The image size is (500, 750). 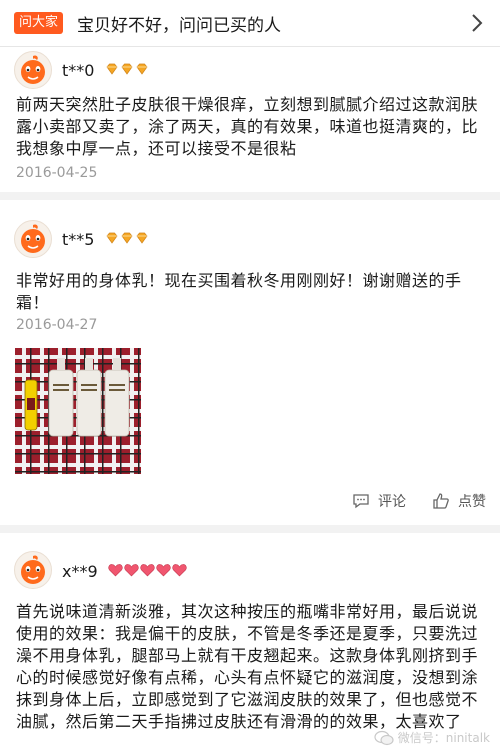 I want to click on watermark: 微信号：ninitalk, so click(x=432, y=737).